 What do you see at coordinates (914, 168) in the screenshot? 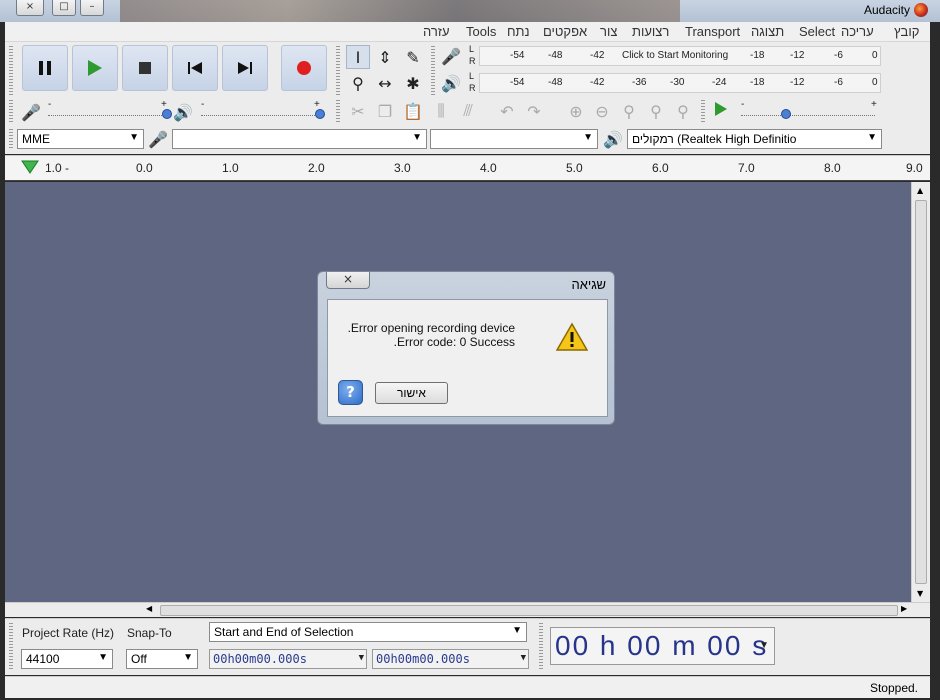
I see `ruler-tick: 9.0` at bounding box center [914, 168].